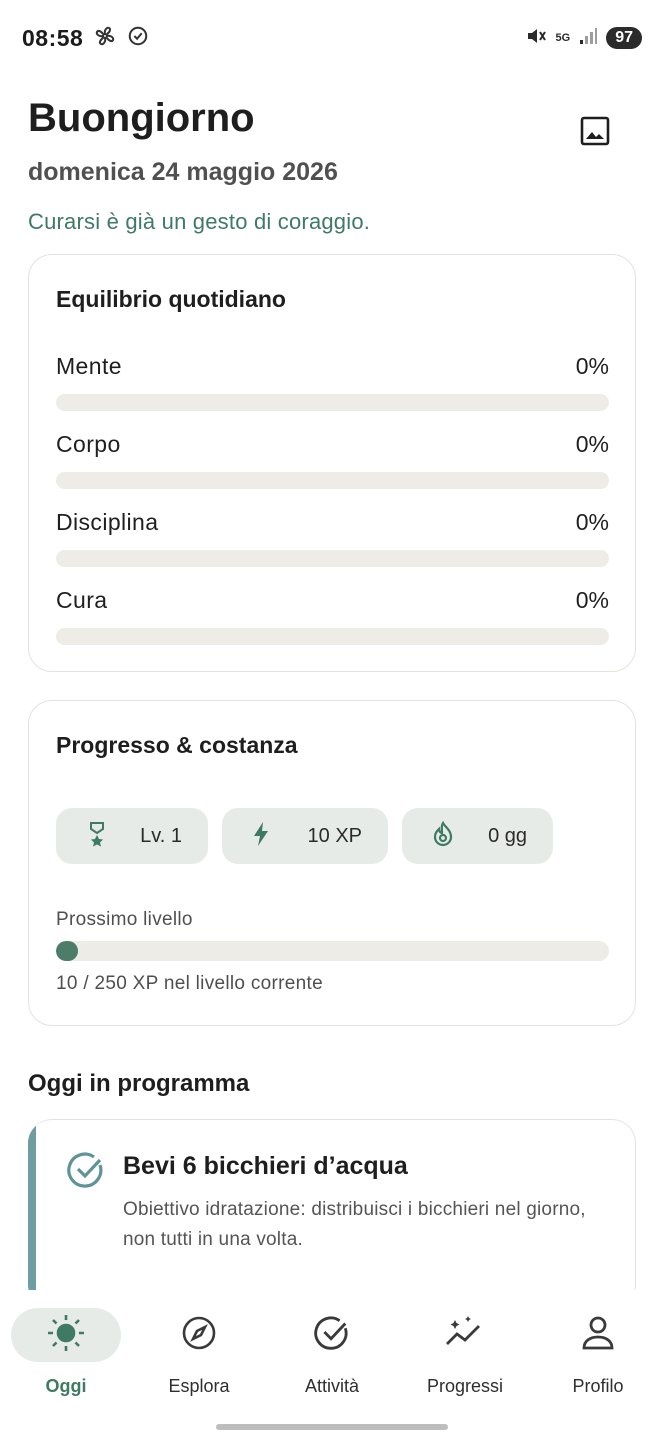 The width and height of the screenshot is (664, 1440). What do you see at coordinates (138, 38) in the screenshot?
I see `check-circle-status-icon` at bounding box center [138, 38].